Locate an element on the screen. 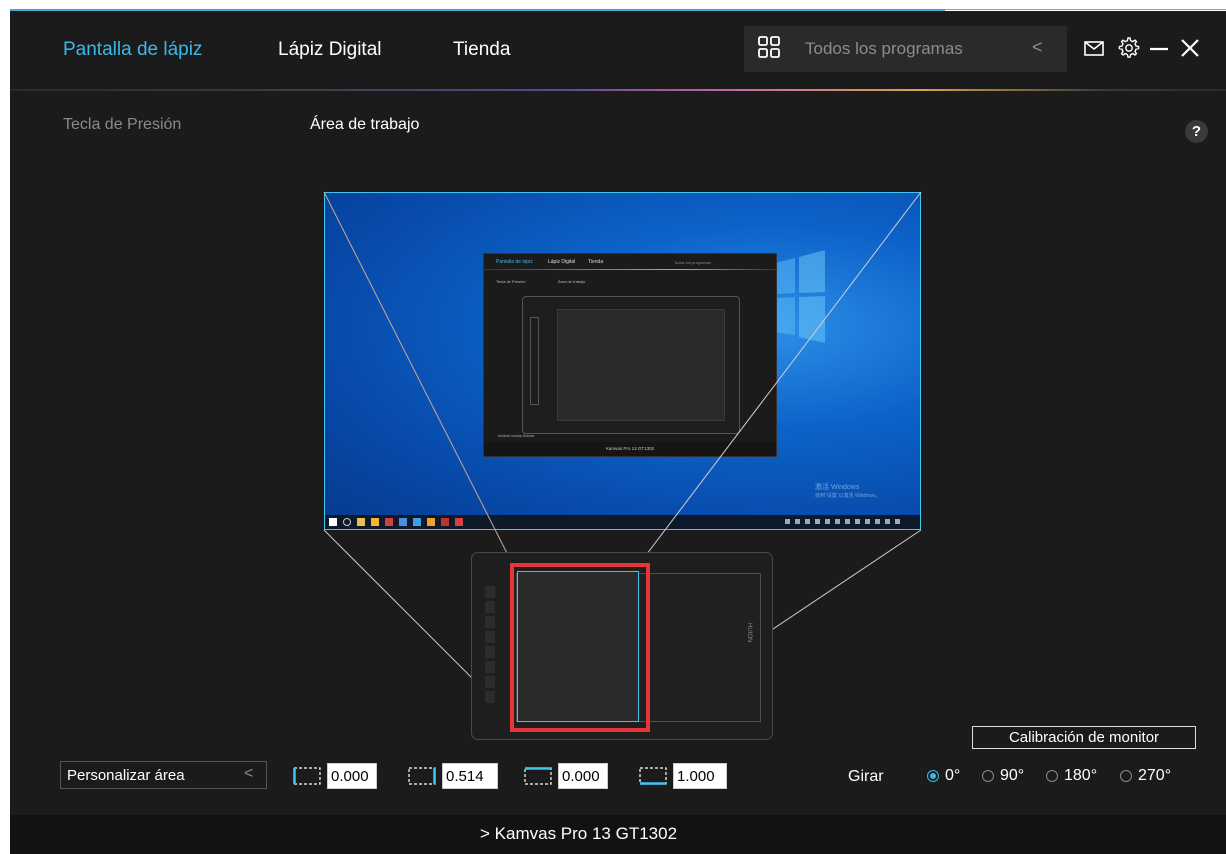 This screenshot has width=1226, height=854. area-bottom-icon is located at coordinates (653, 776).